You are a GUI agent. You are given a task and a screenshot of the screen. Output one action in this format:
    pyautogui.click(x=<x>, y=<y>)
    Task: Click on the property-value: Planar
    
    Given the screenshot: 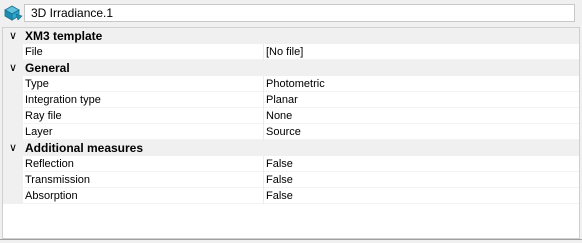 What is the action you would take?
    pyautogui.click(x=282, y=100)
    